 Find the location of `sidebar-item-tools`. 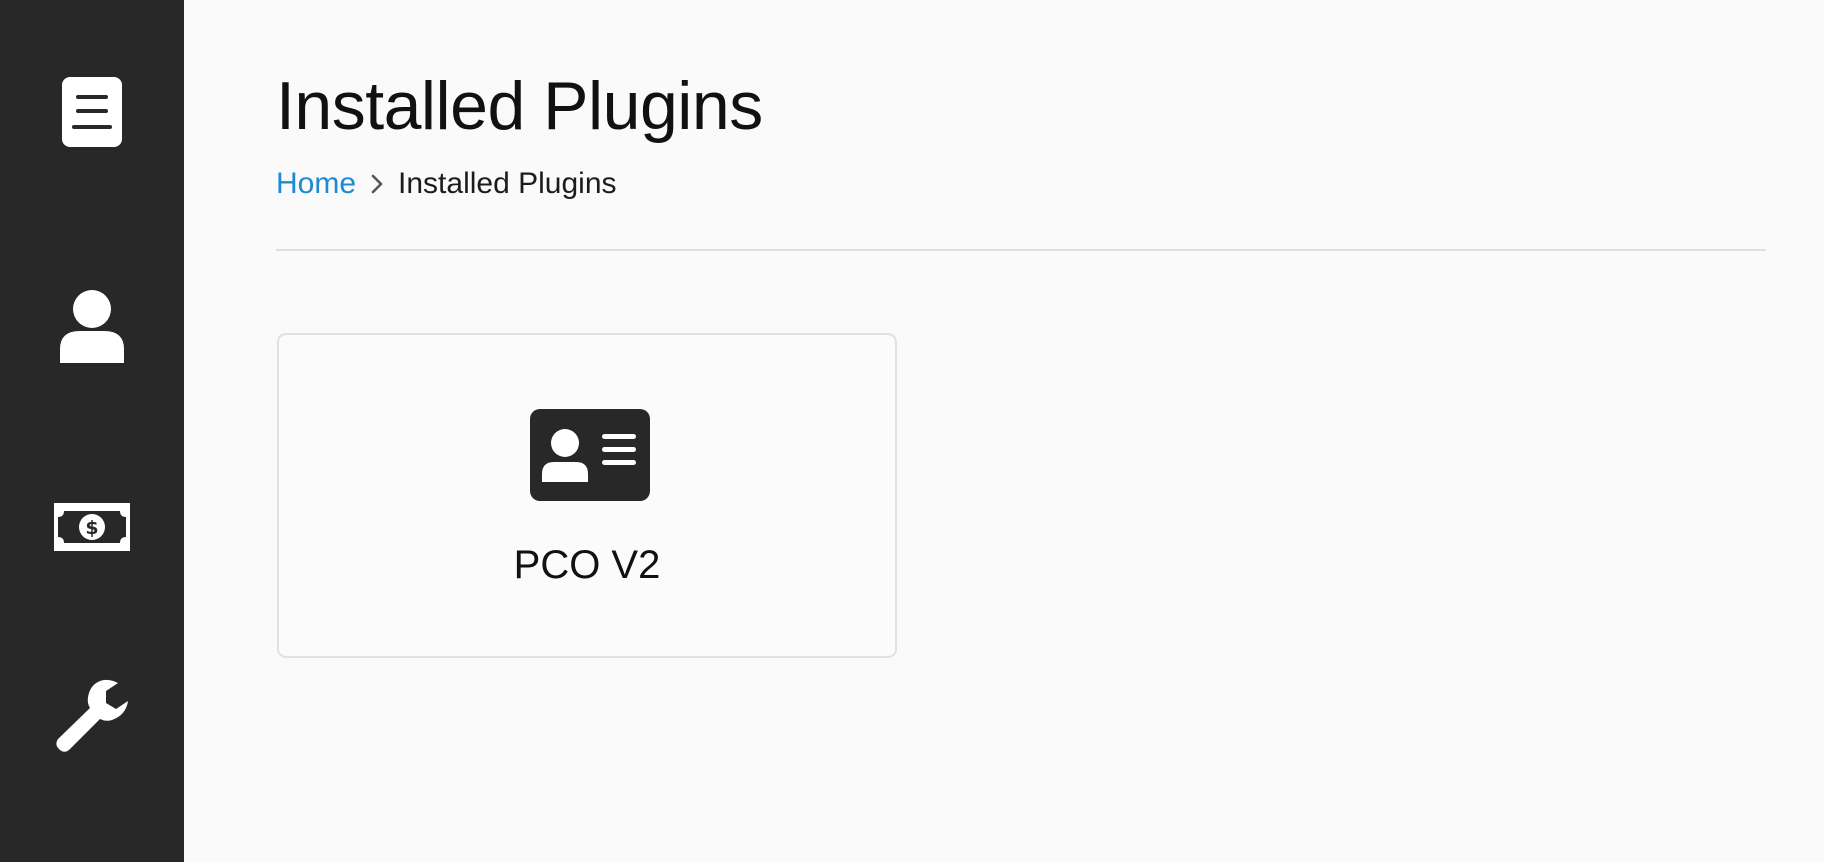

sidebar-item-tools is located at coordinates (92, 715).